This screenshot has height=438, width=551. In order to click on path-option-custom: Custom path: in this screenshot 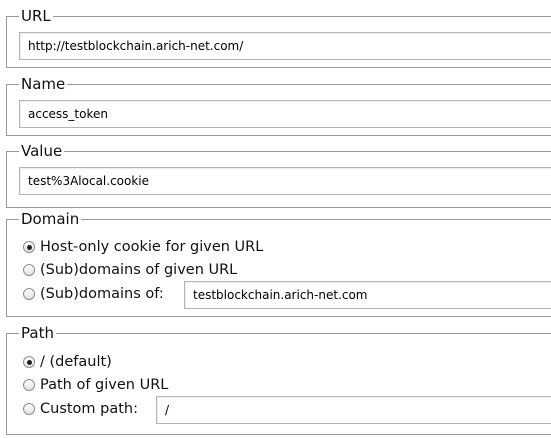, I will do `click(80, 409)`.